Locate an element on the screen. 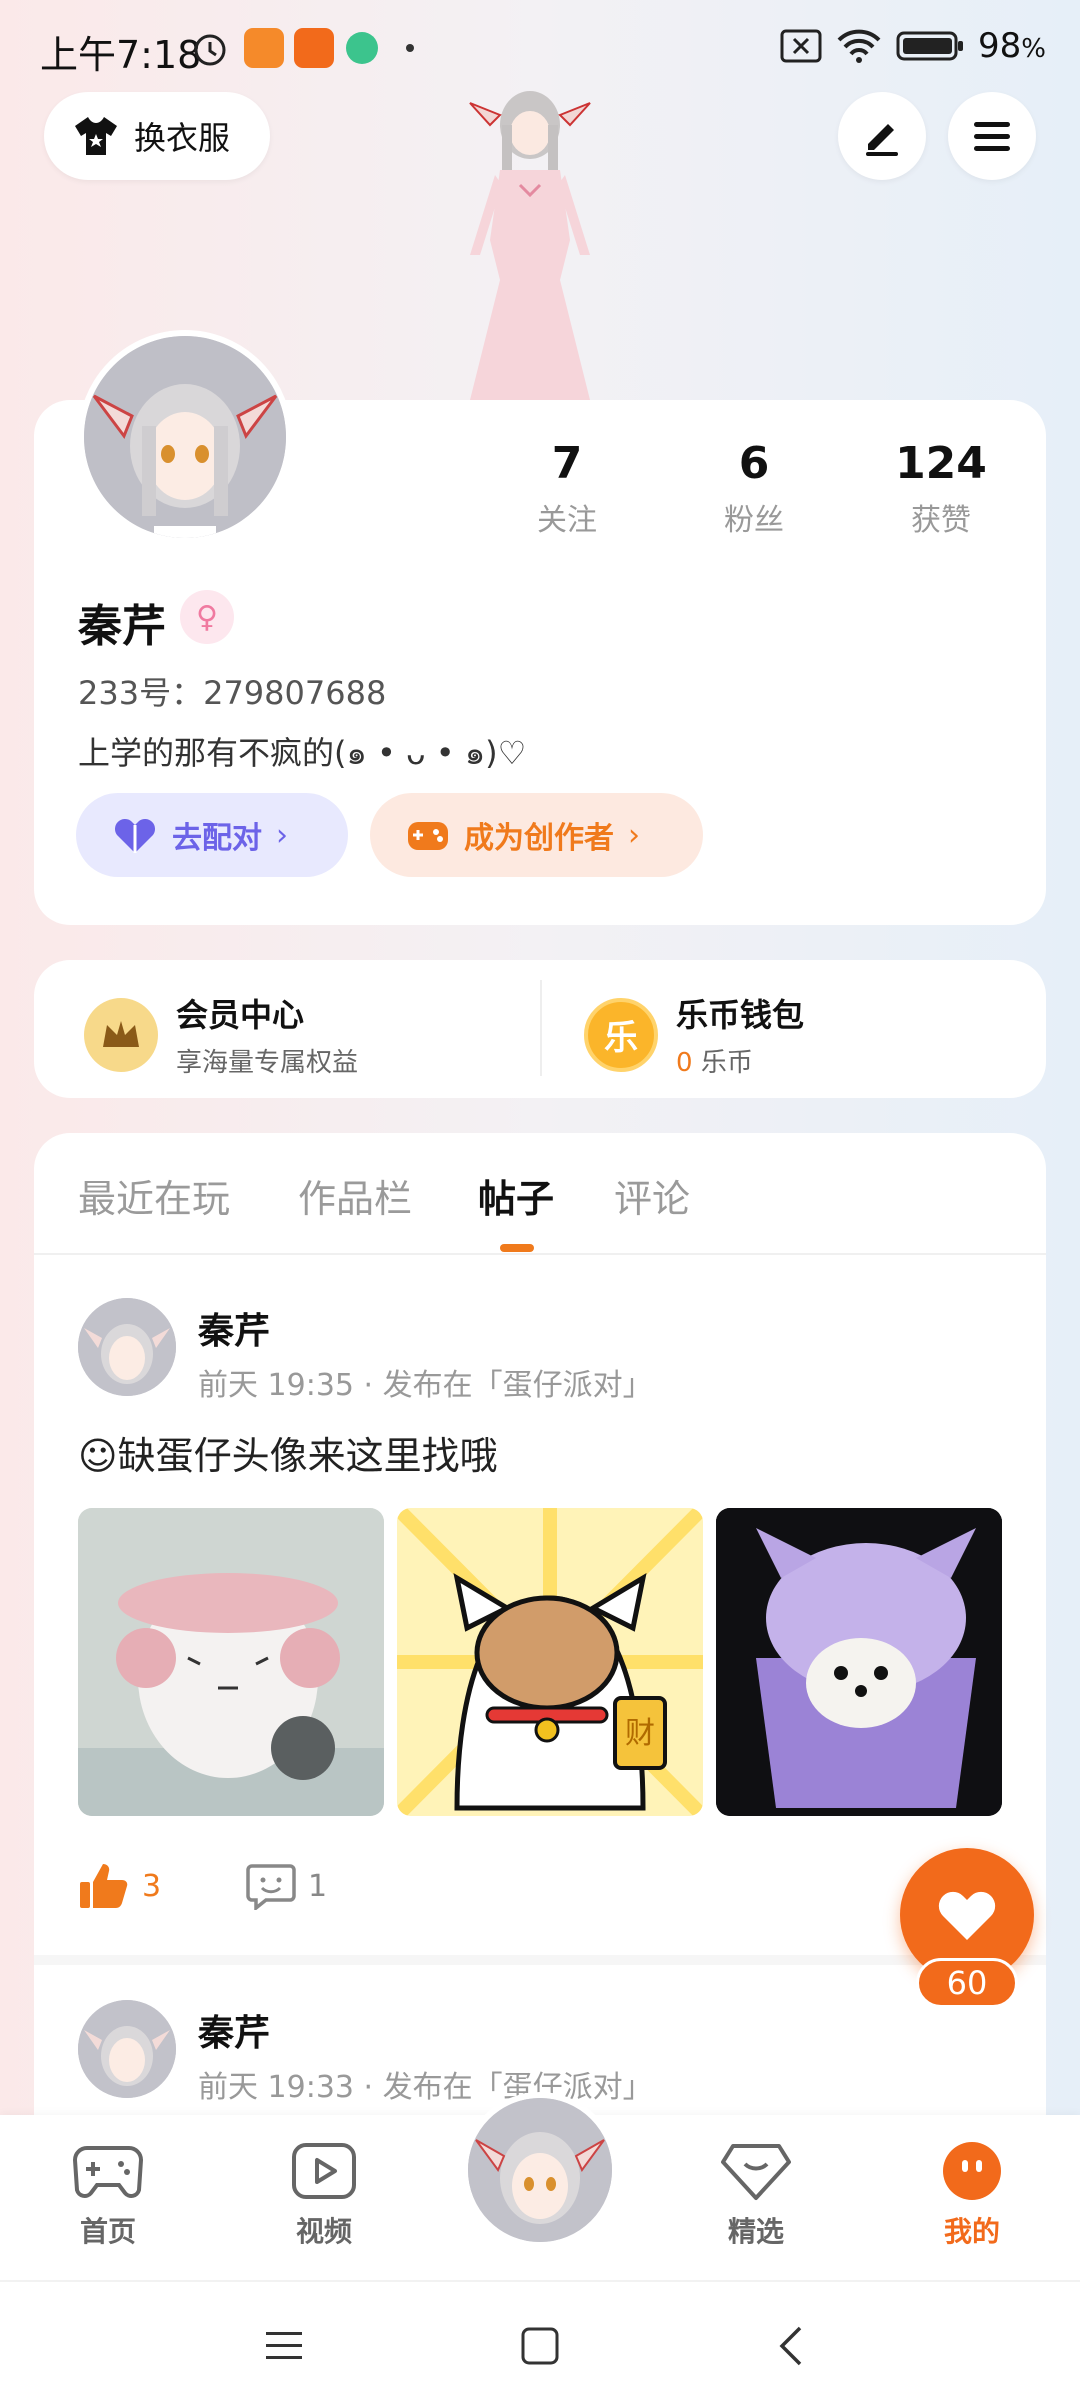 The image size is (1080, 2408). comment-icon is located at coordinates (271, 1887).